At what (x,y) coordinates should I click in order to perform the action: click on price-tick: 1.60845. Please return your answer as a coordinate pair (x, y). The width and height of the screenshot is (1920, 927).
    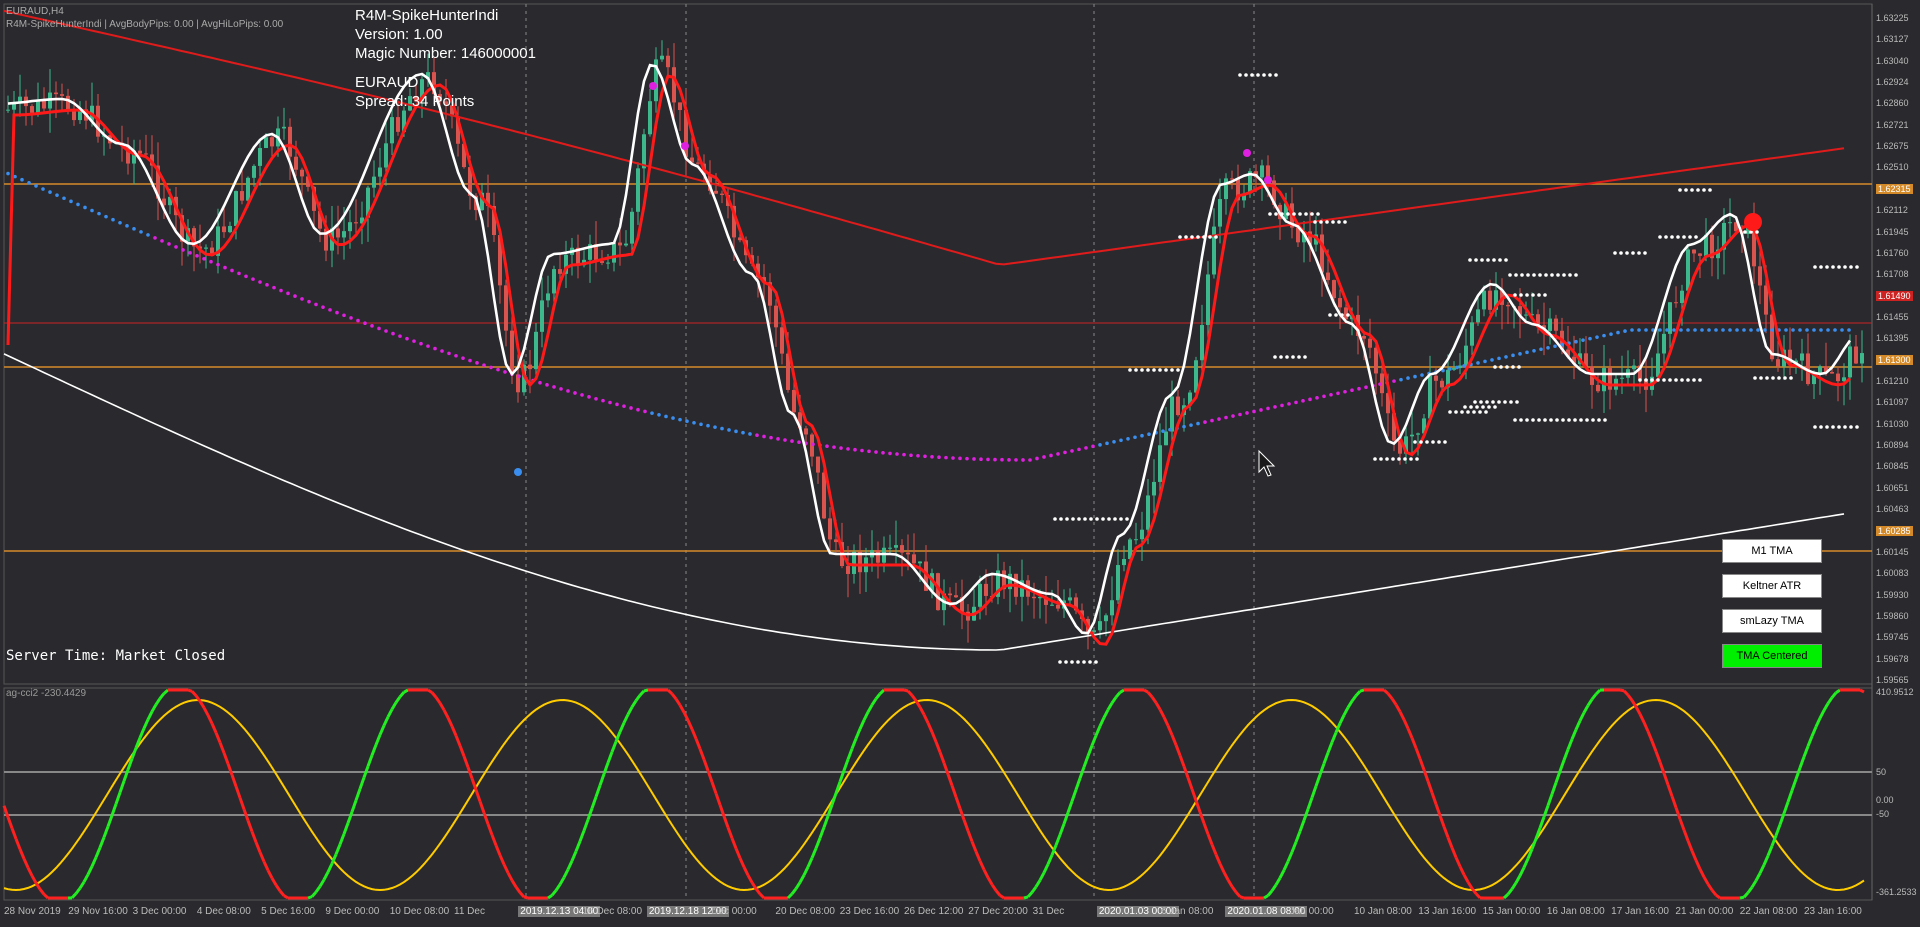
    Looking at the image, I should click on (1892, 466).